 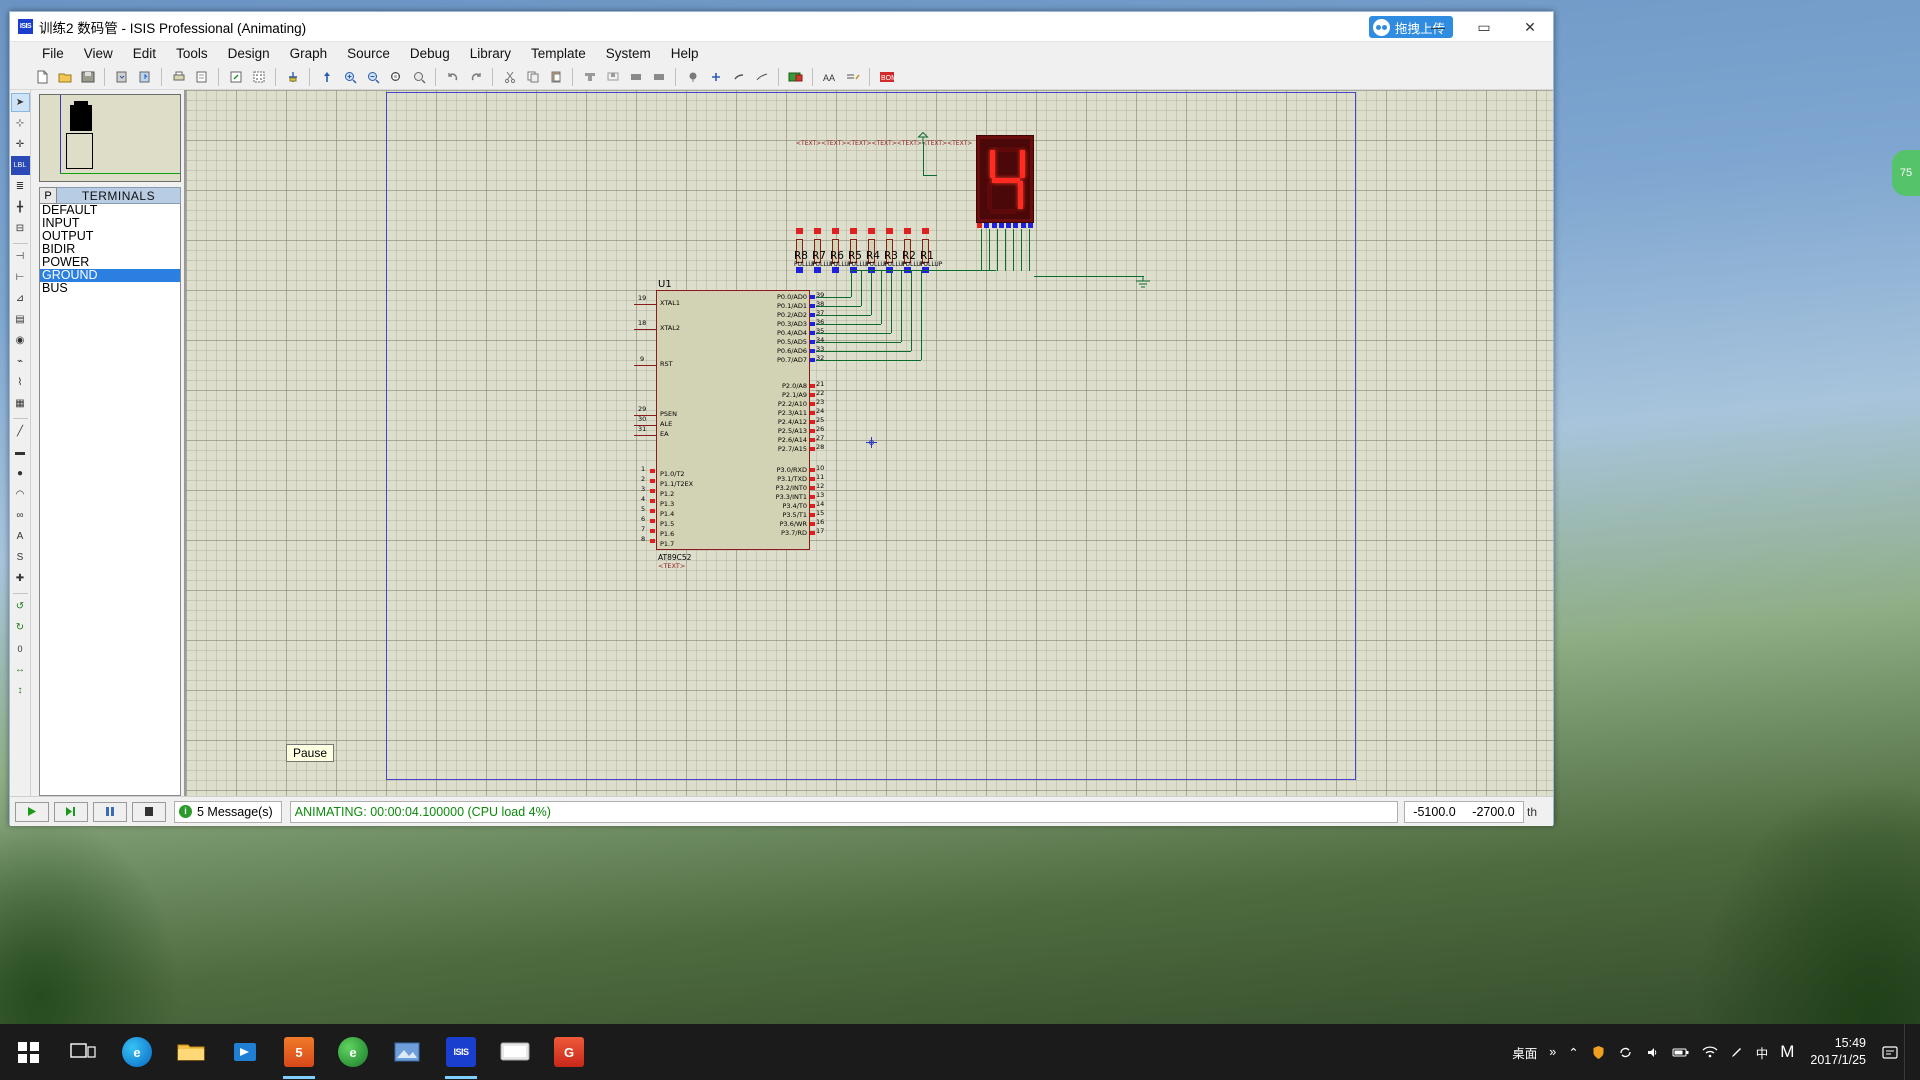 What do you see at coordinates (28, 1052) in the screenshot?
I see `start-button` at bounding box center [28, 1052].